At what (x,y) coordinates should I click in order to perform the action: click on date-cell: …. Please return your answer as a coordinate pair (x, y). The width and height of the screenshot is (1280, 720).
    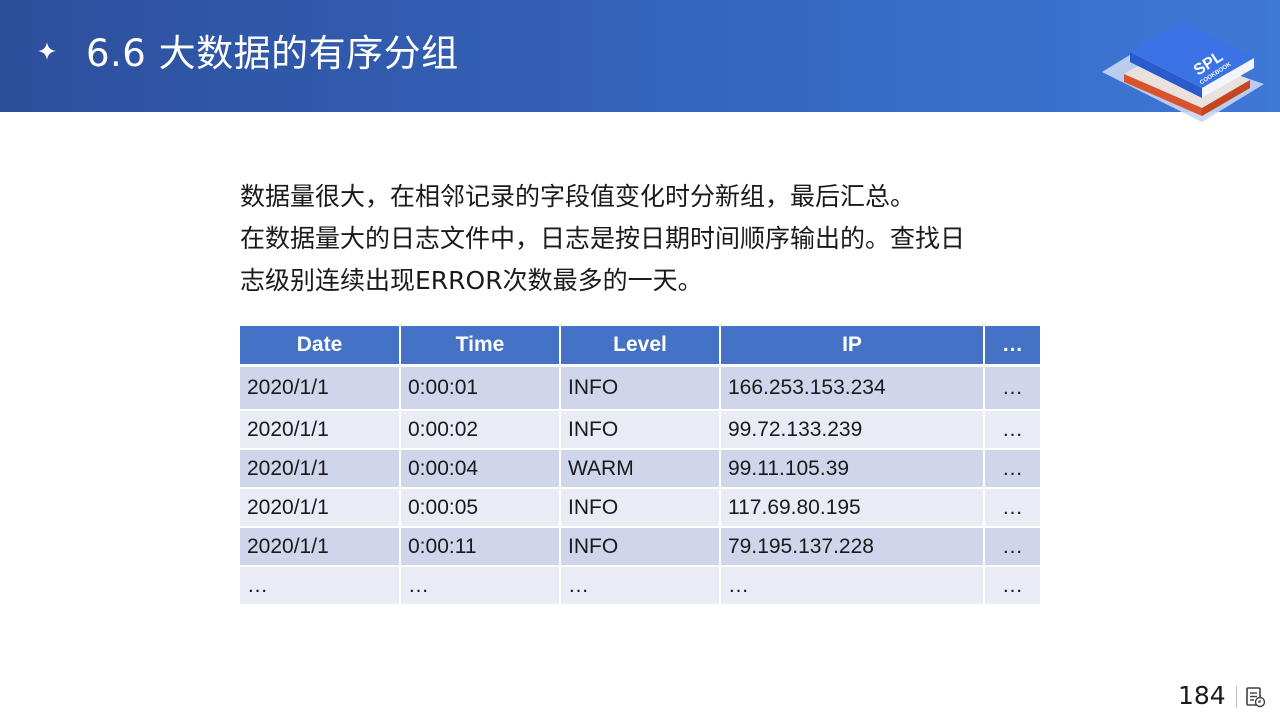
    Looking at the image, I should click on (320, 586).